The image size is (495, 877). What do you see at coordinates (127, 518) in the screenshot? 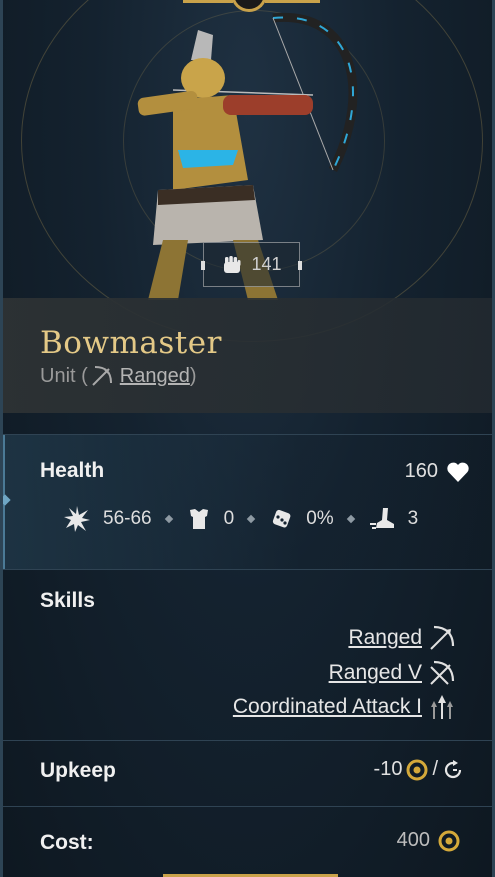
I see `damage-value: 56-66` at bounding box center [127, 518].